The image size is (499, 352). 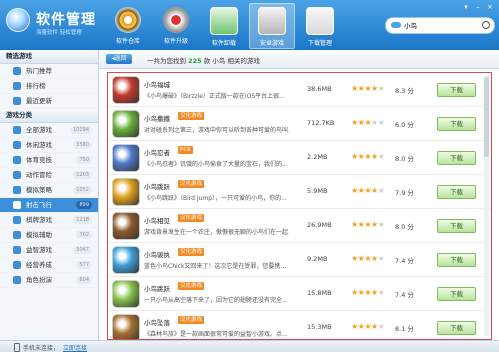 I want to click on search-icon, so click(x=486, y=25).